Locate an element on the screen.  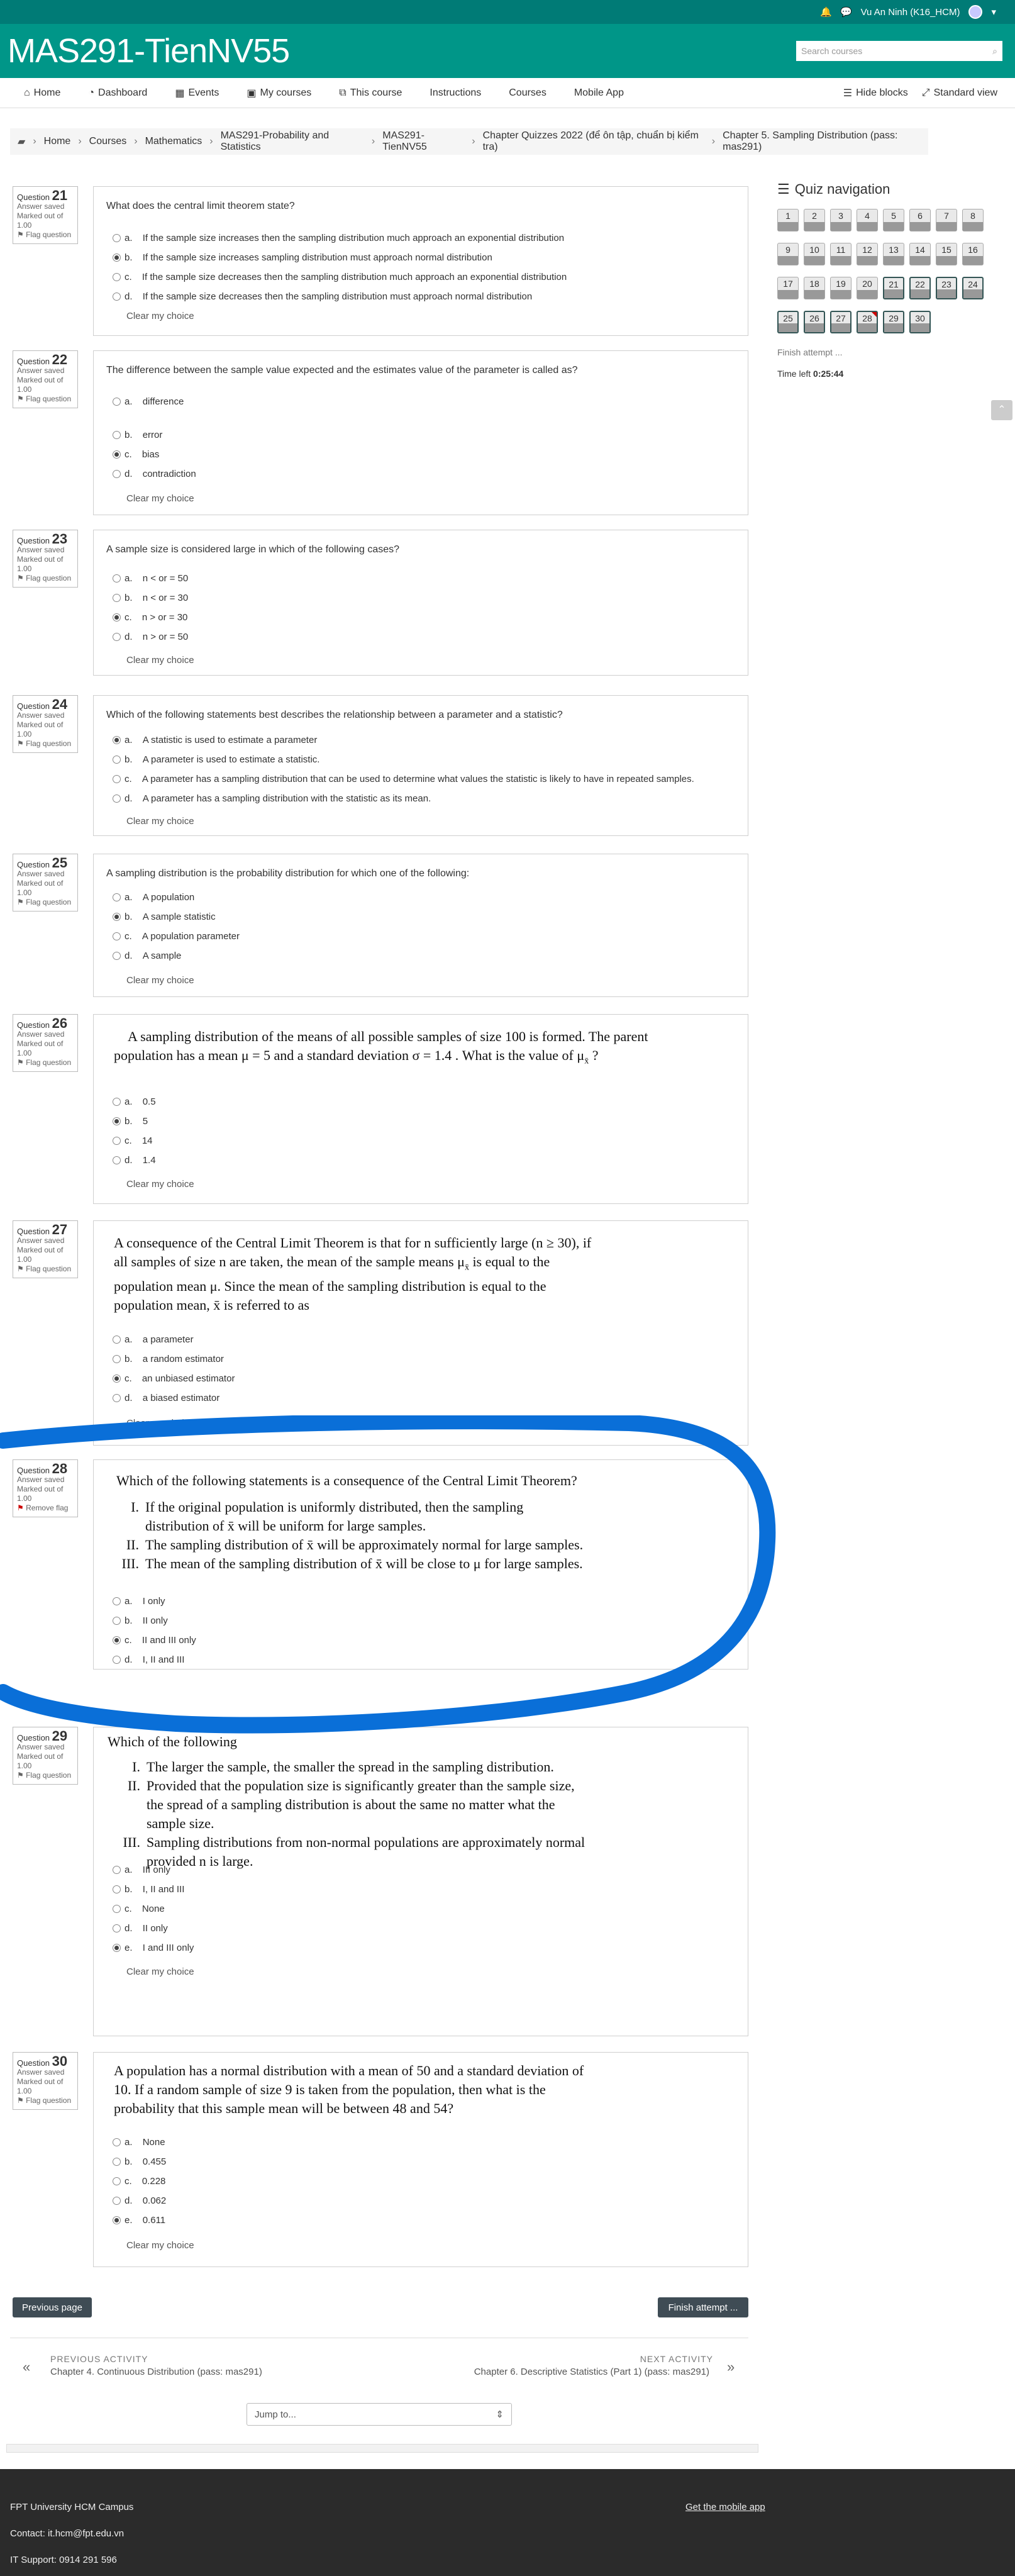
standard-view-button: ⤢ Standard view is located at coordinates (960, 93).